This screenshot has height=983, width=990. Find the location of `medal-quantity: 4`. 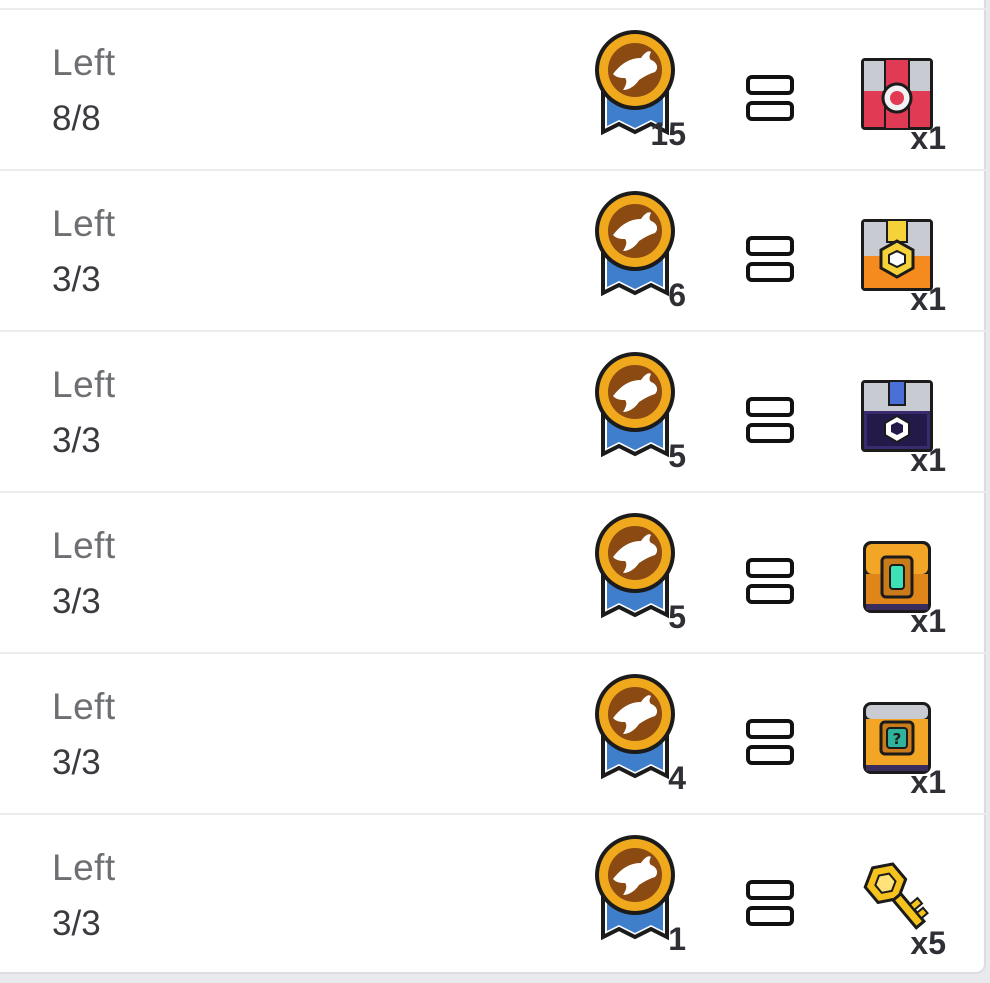

medal-quantity: 4 is located at coordinates (677, 778).